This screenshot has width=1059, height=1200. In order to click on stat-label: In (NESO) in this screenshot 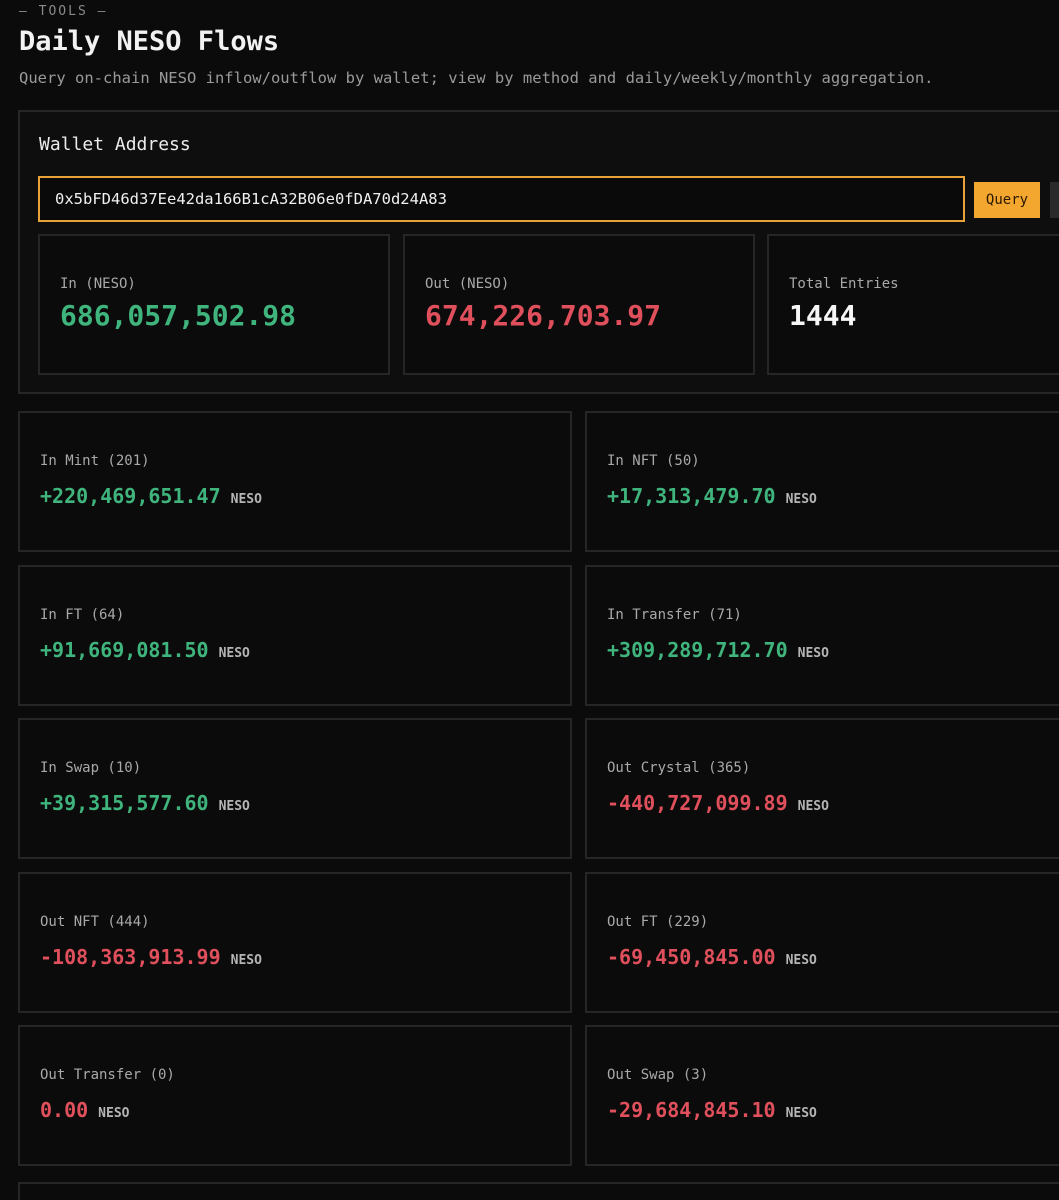, I will do `click(98, 284)`.